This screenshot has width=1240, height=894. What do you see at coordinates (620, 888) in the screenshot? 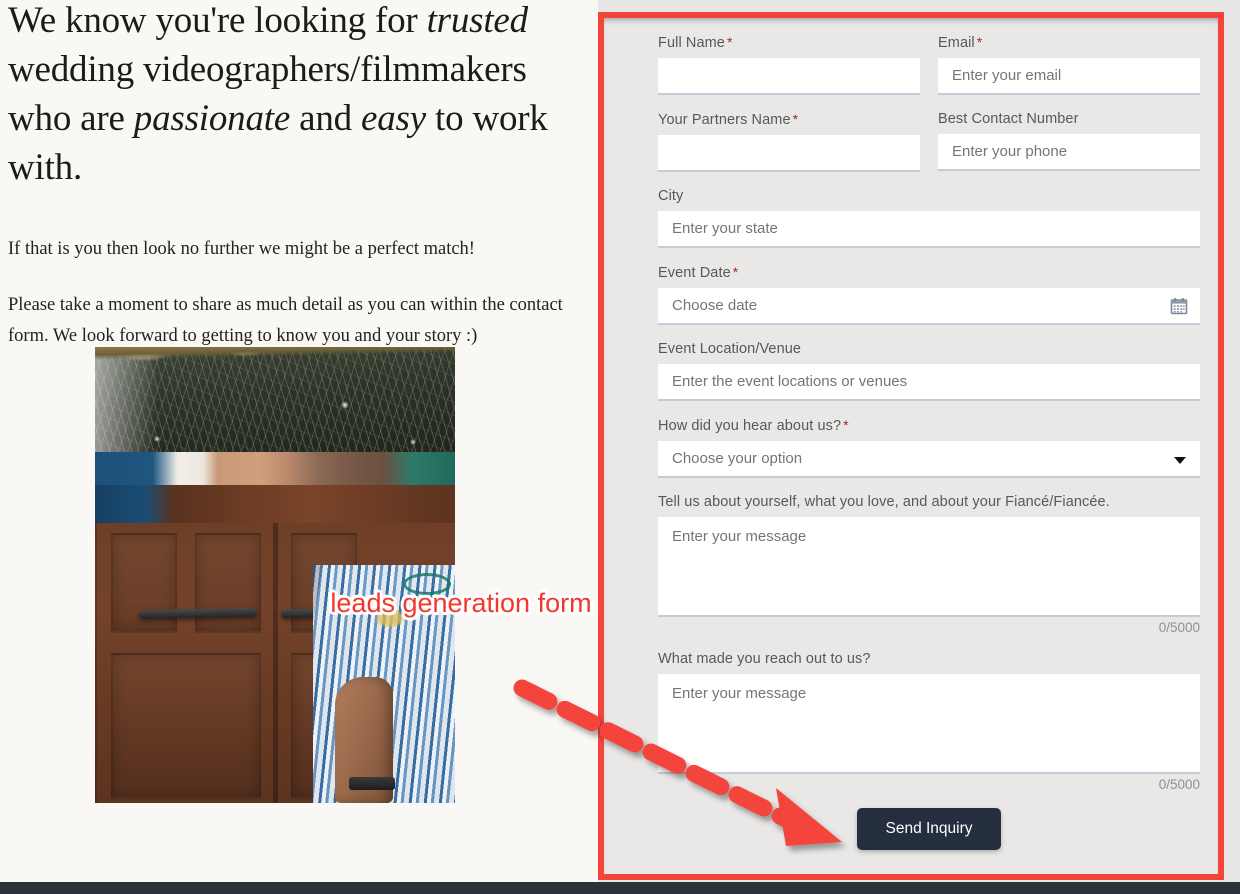
I see `bottom-dark-bar` at bounding box center [620, 888].